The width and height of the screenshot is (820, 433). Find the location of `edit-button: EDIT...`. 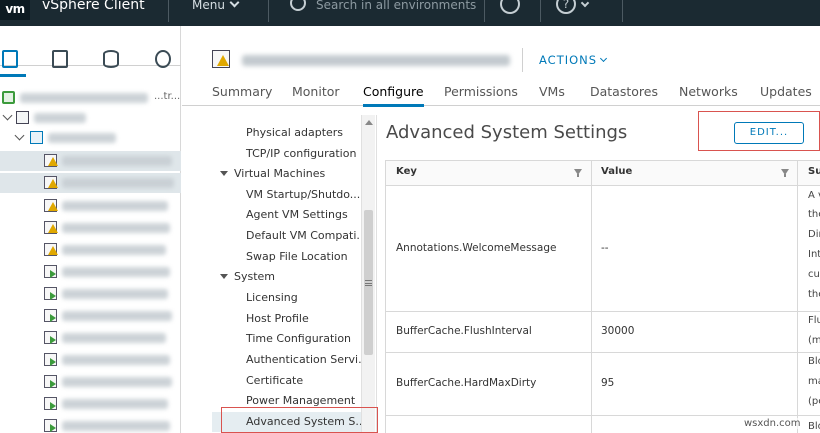

edit-button: EDIT... is located at coordinates (769, 133).